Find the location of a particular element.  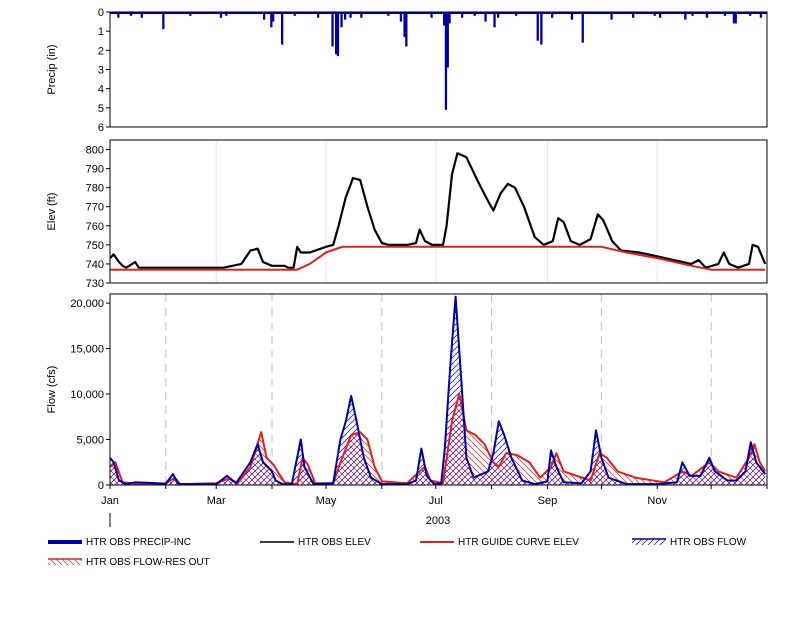

y-tick-label: 4 is located at coordinates (101, 90).